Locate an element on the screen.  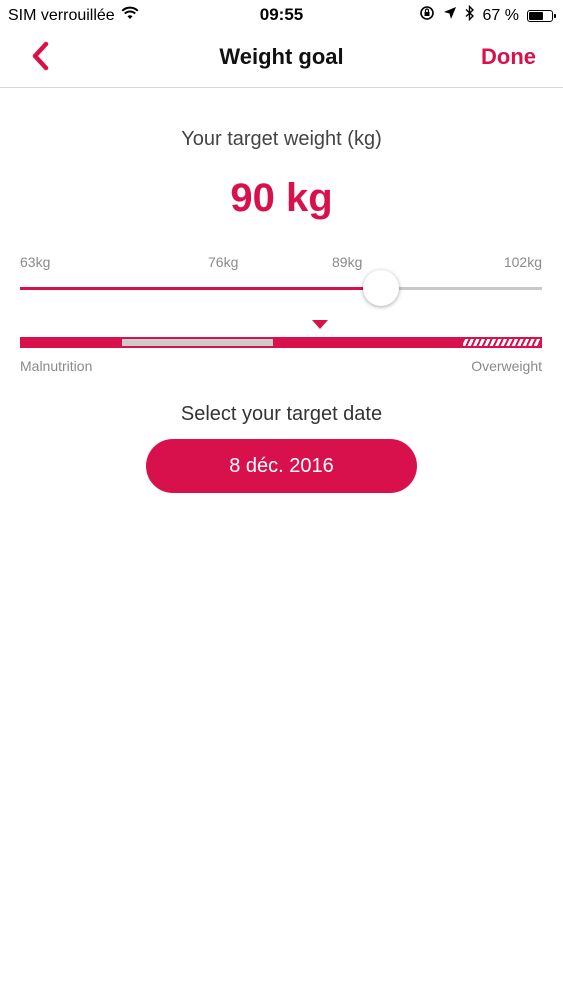
slider-thumb is located at coordinates (381, 288).